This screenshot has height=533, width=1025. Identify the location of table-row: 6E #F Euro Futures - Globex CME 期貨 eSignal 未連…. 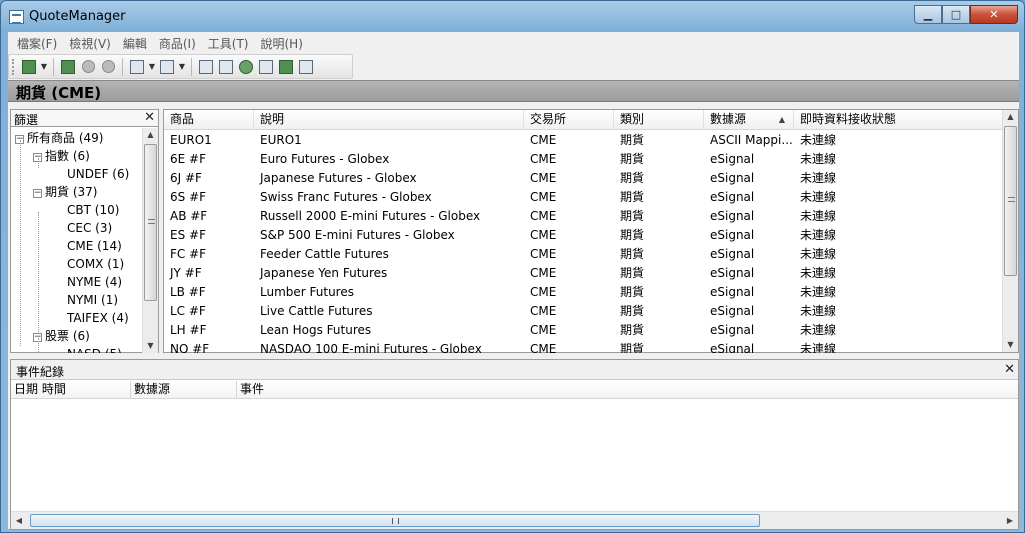
(584, 159).